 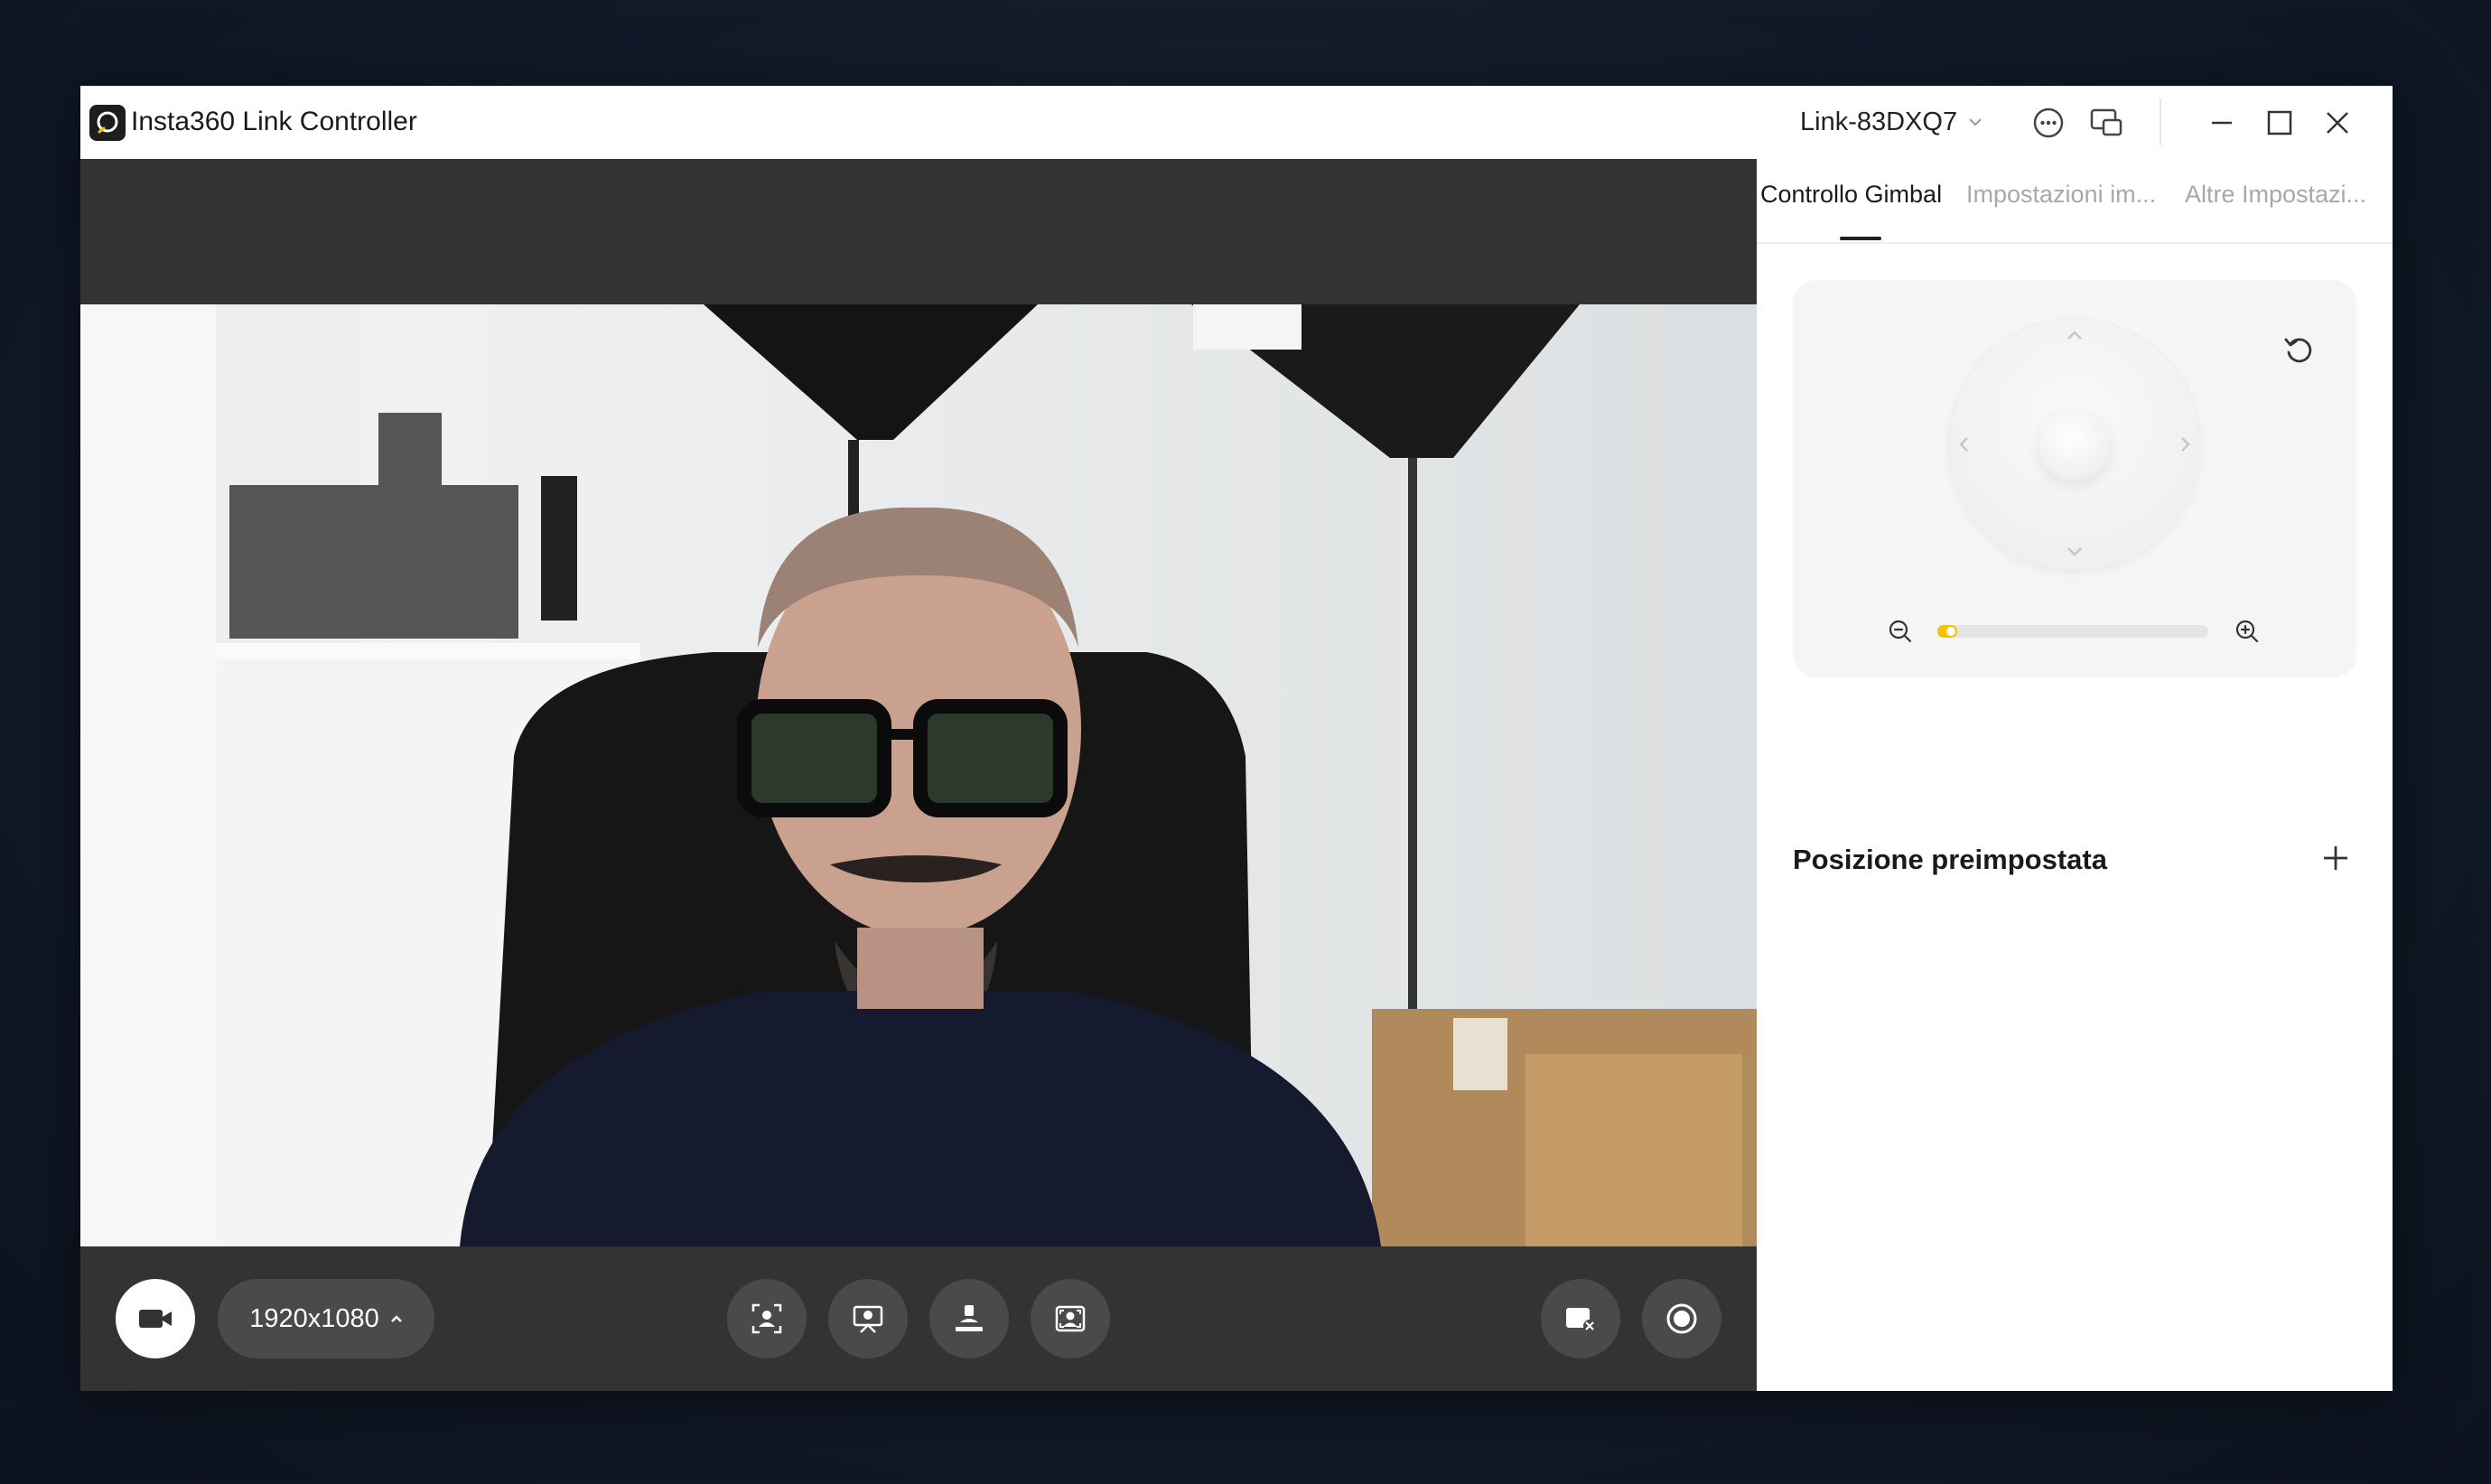 I want to click on ai-tracking-button, so click(x=767, y=1319).